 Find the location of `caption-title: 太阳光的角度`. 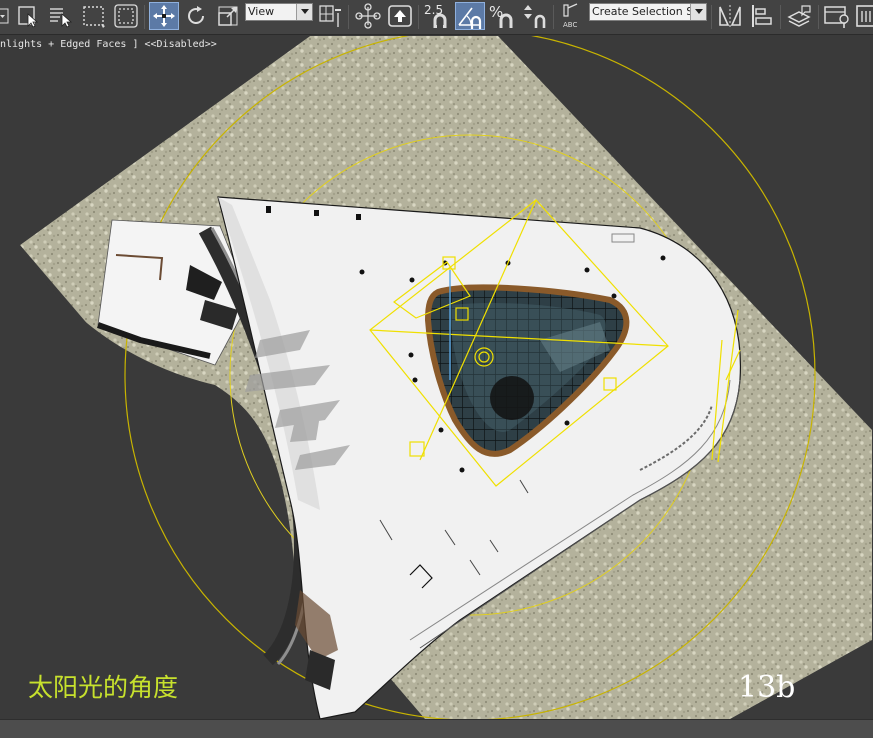

caption-title: 太阳光的角度 is located at coordinates (103, 687).